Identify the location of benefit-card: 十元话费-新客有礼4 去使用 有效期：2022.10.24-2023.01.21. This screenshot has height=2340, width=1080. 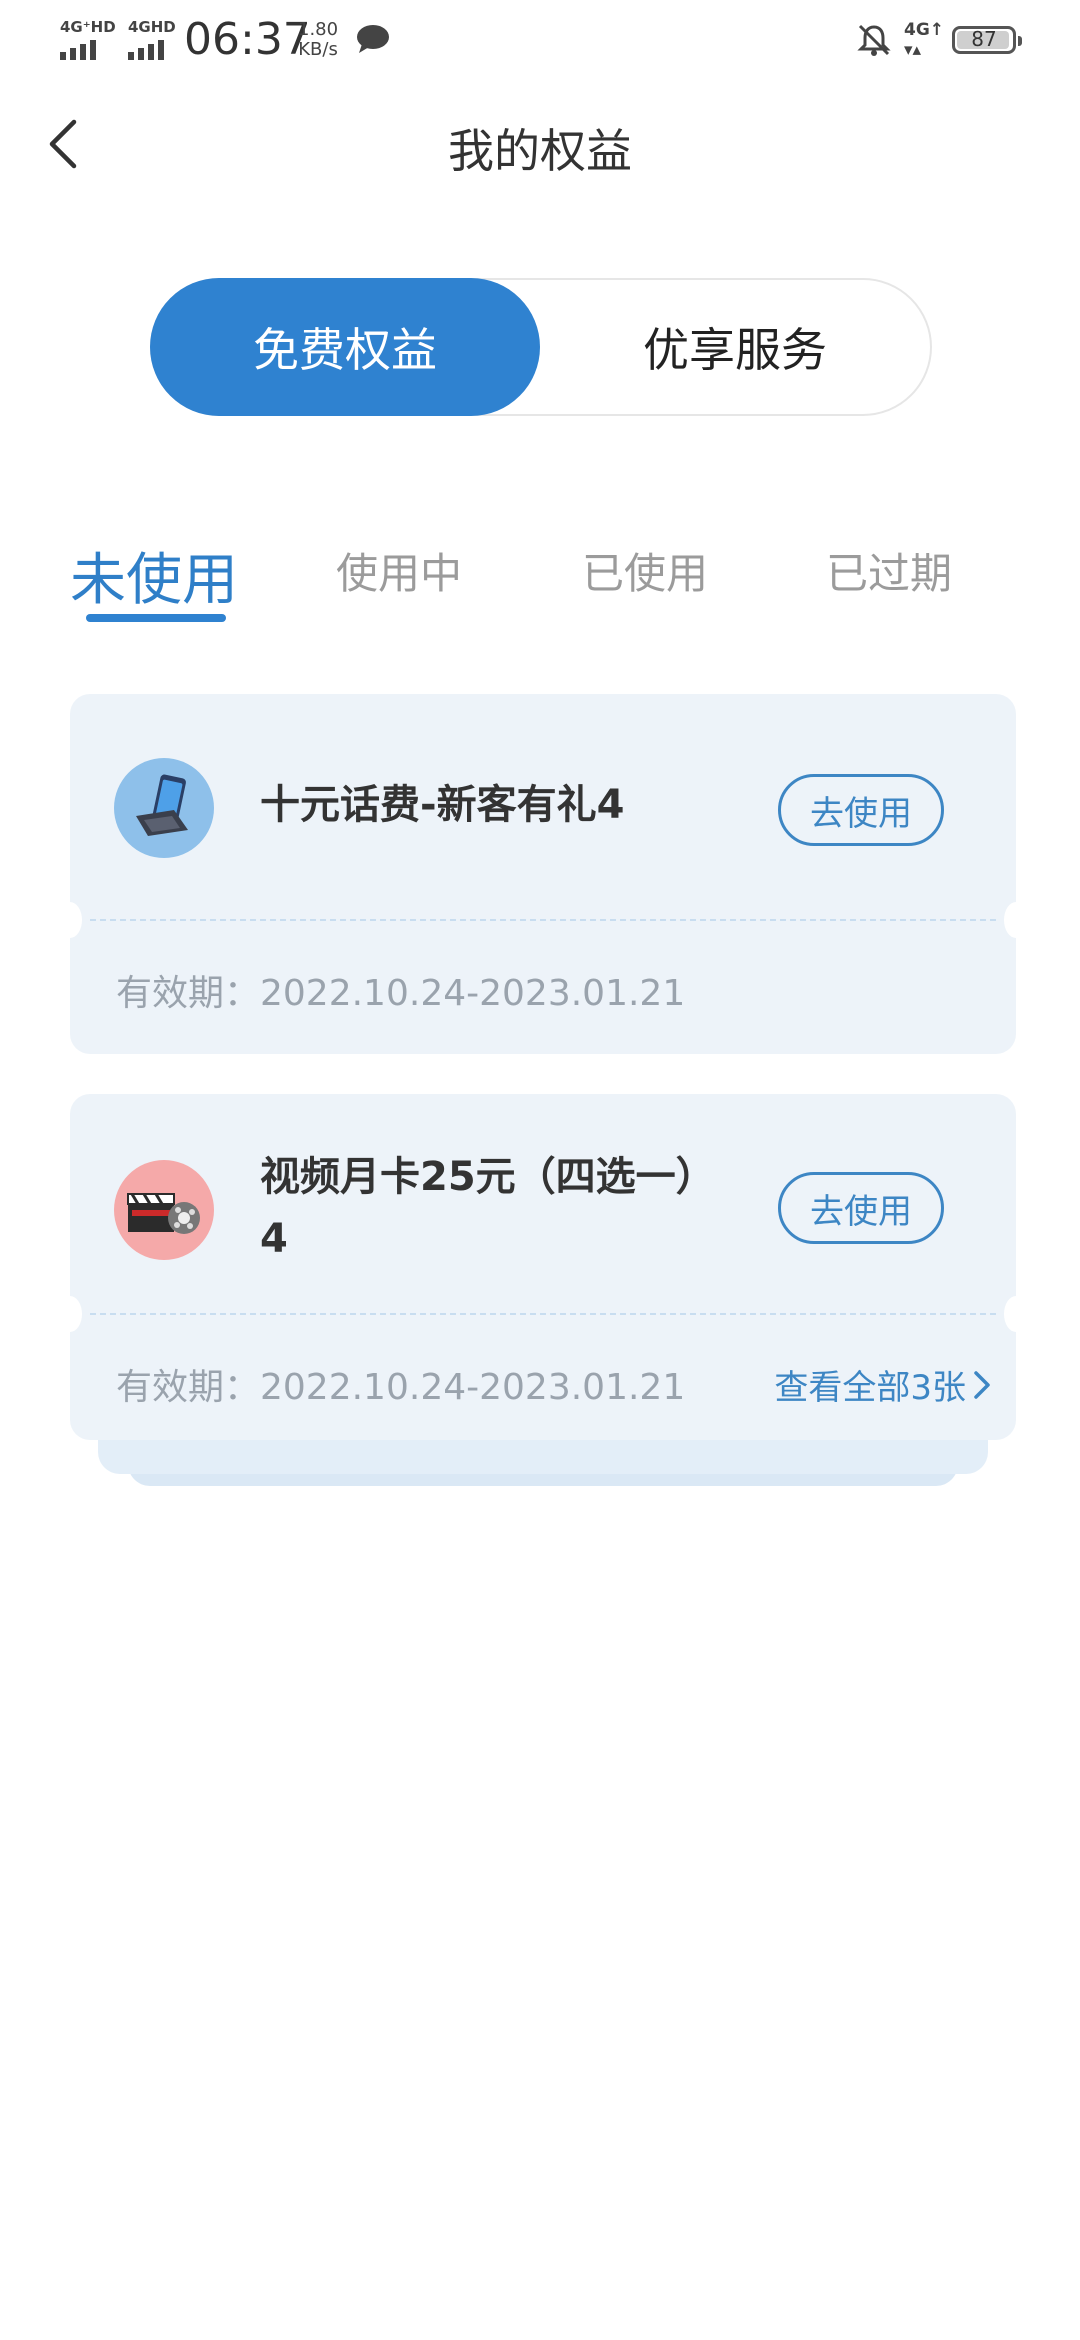
(543, 874).